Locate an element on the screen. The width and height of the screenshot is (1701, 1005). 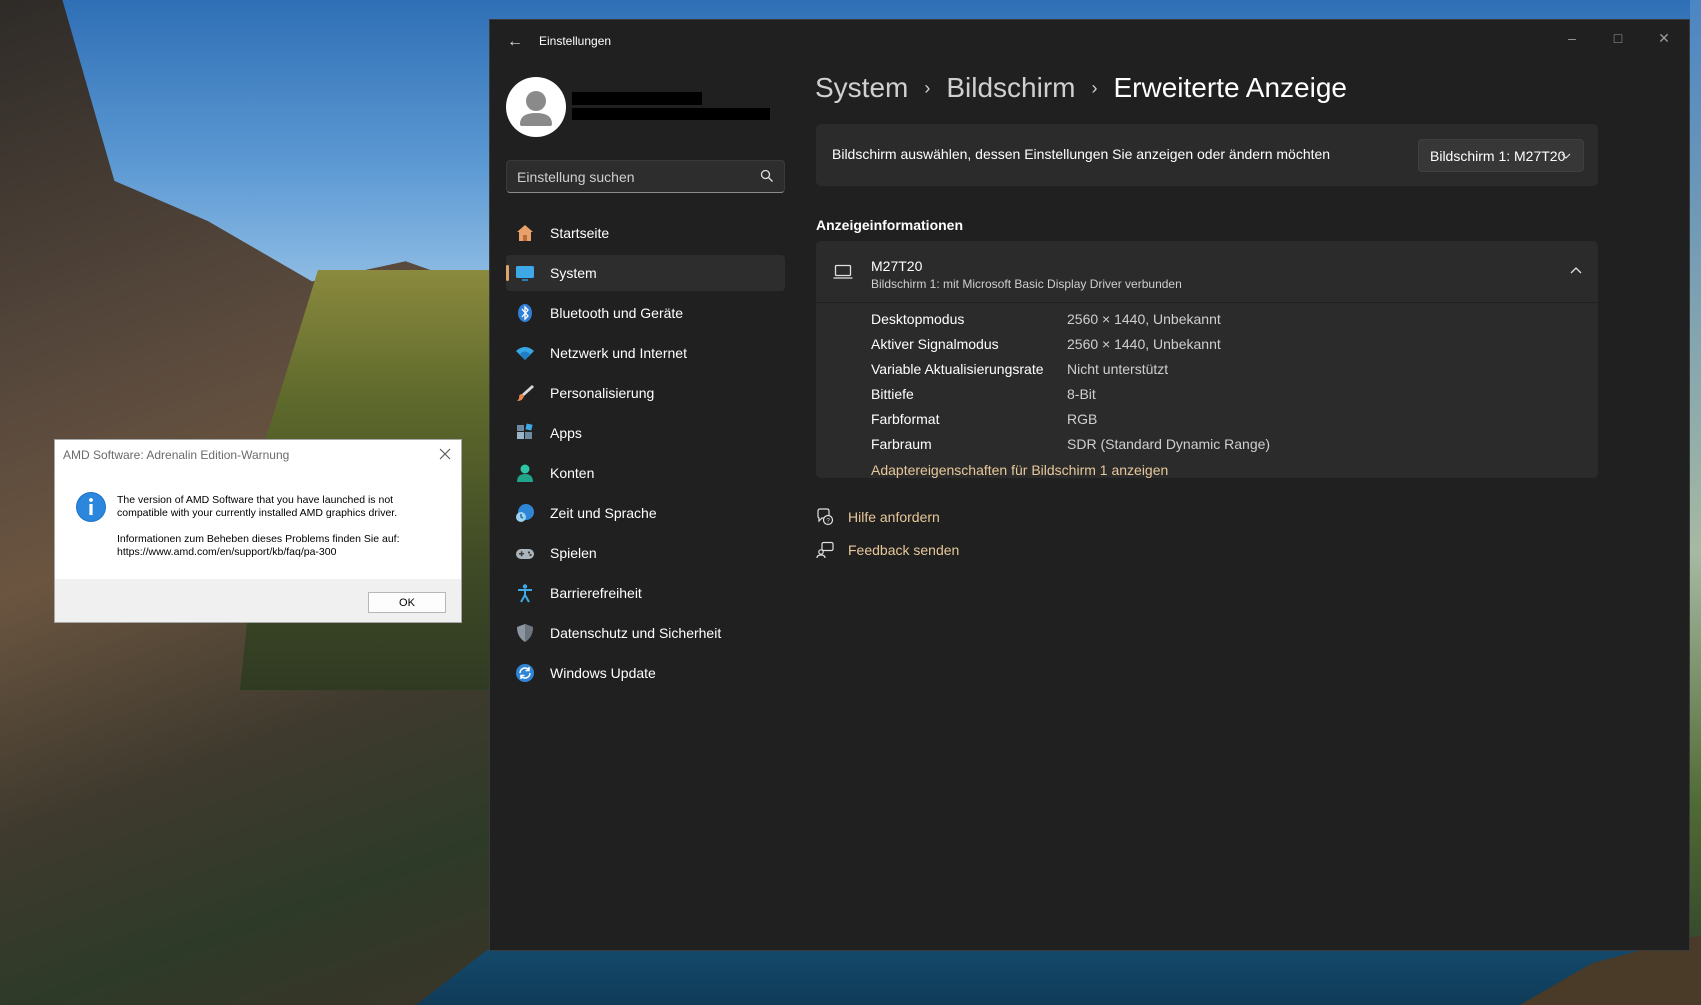
sidebar-item-datenschutz: Datenschutz und Sicherheit is located at coordinates (645, 633).